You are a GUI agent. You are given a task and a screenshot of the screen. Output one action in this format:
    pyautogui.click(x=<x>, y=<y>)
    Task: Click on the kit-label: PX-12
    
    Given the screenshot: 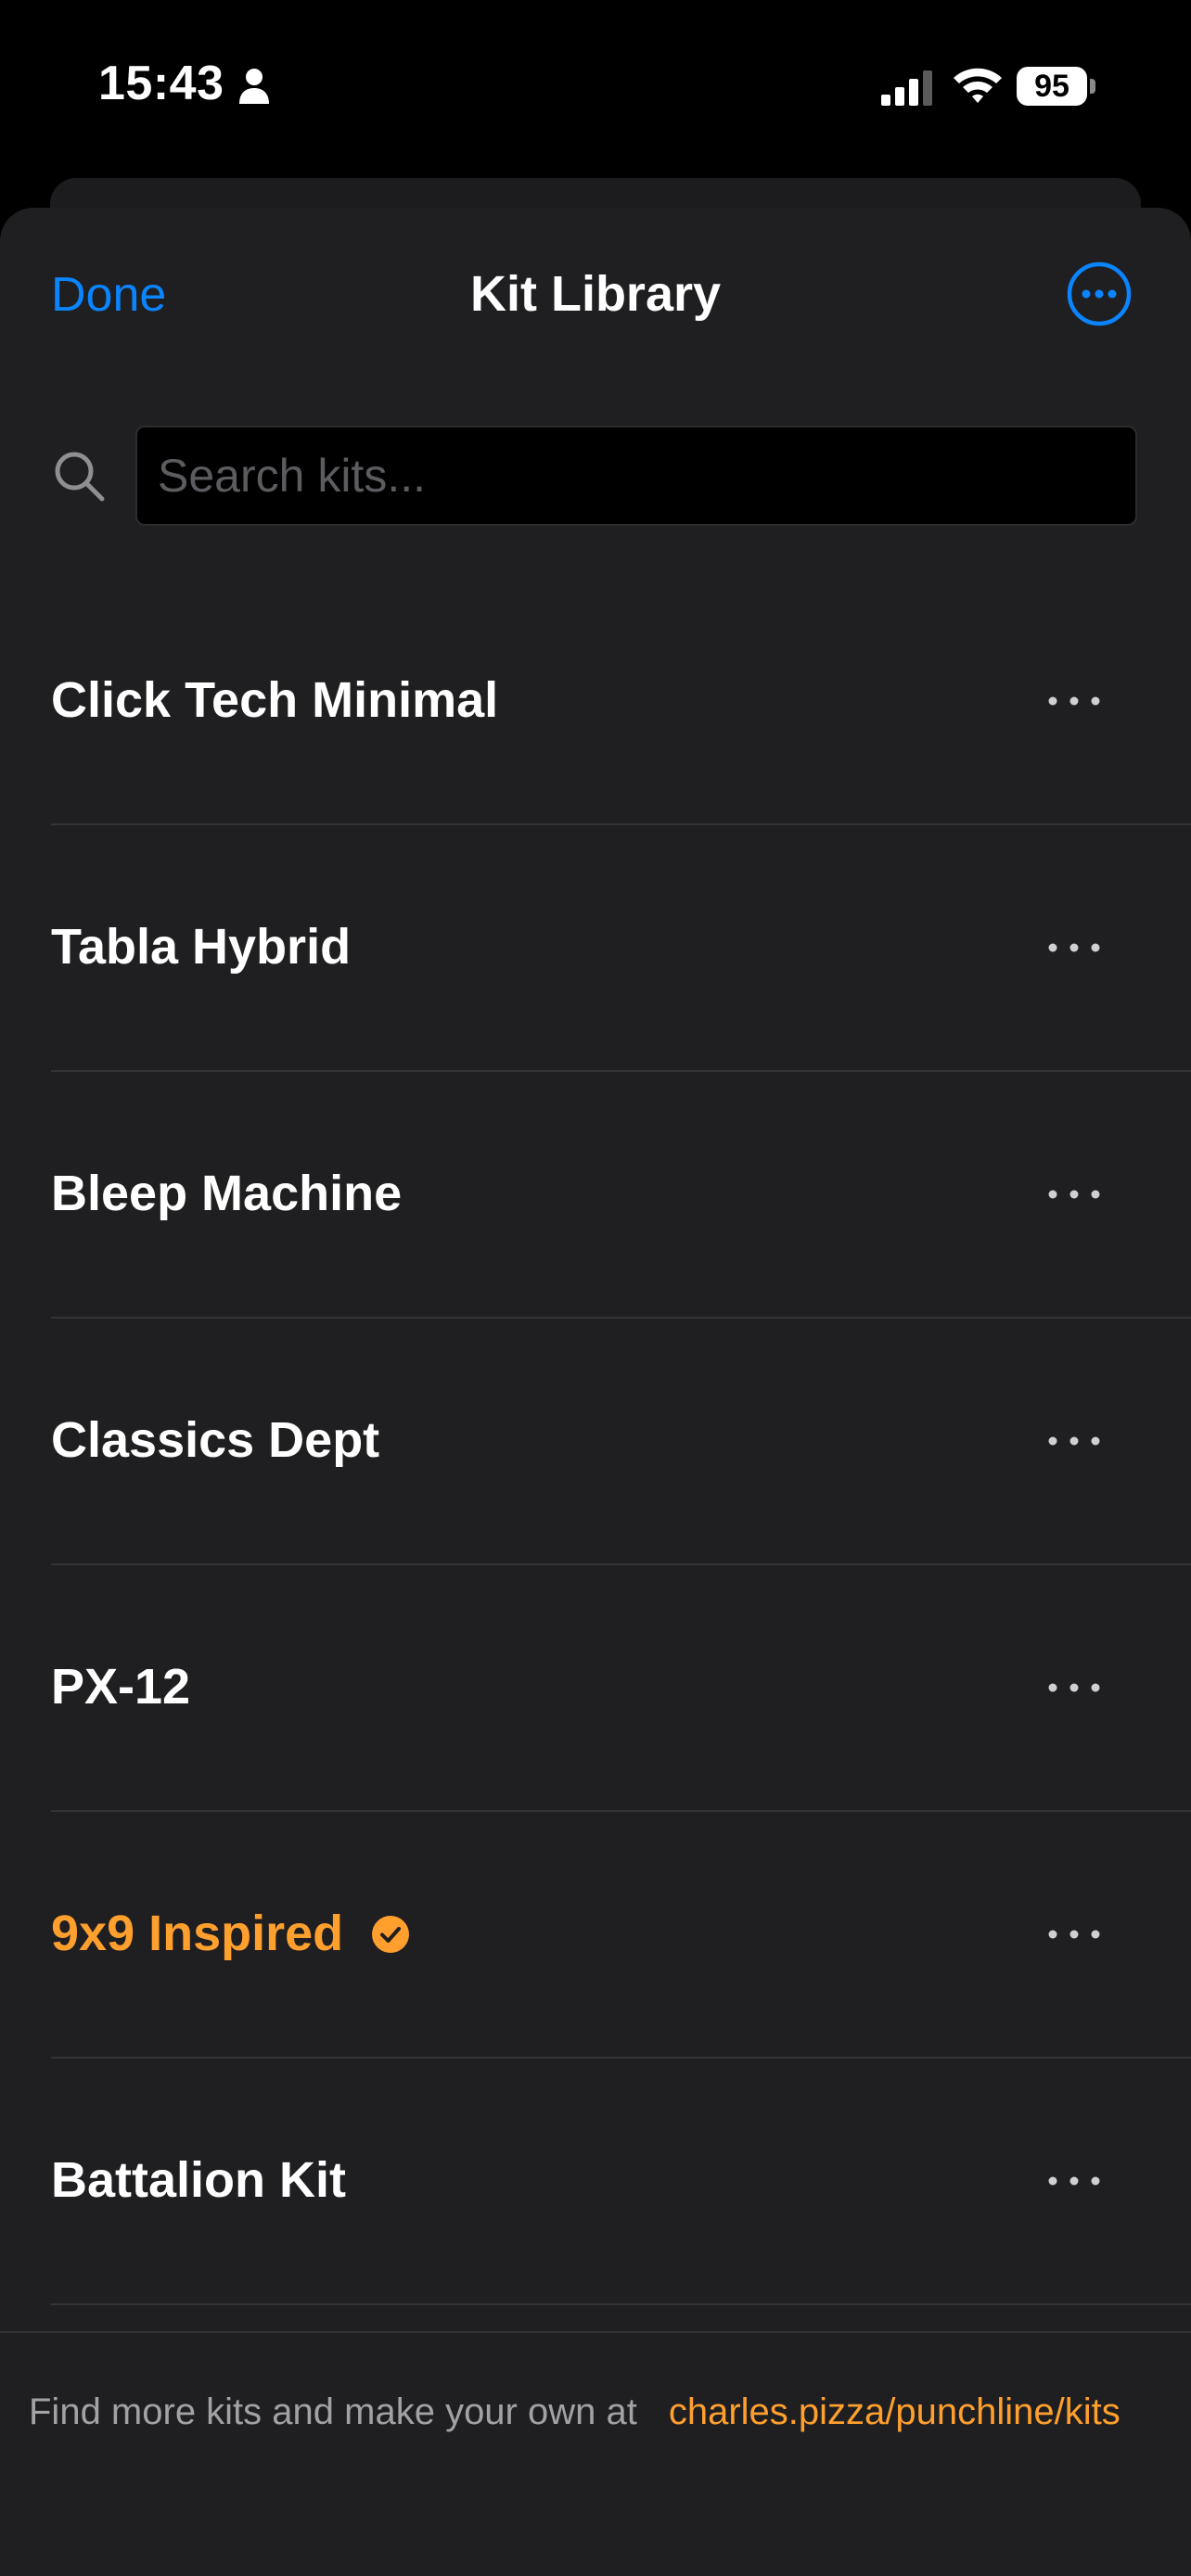 What is the action you would take?
    pyautogui.click(x=121, y=1686)
    